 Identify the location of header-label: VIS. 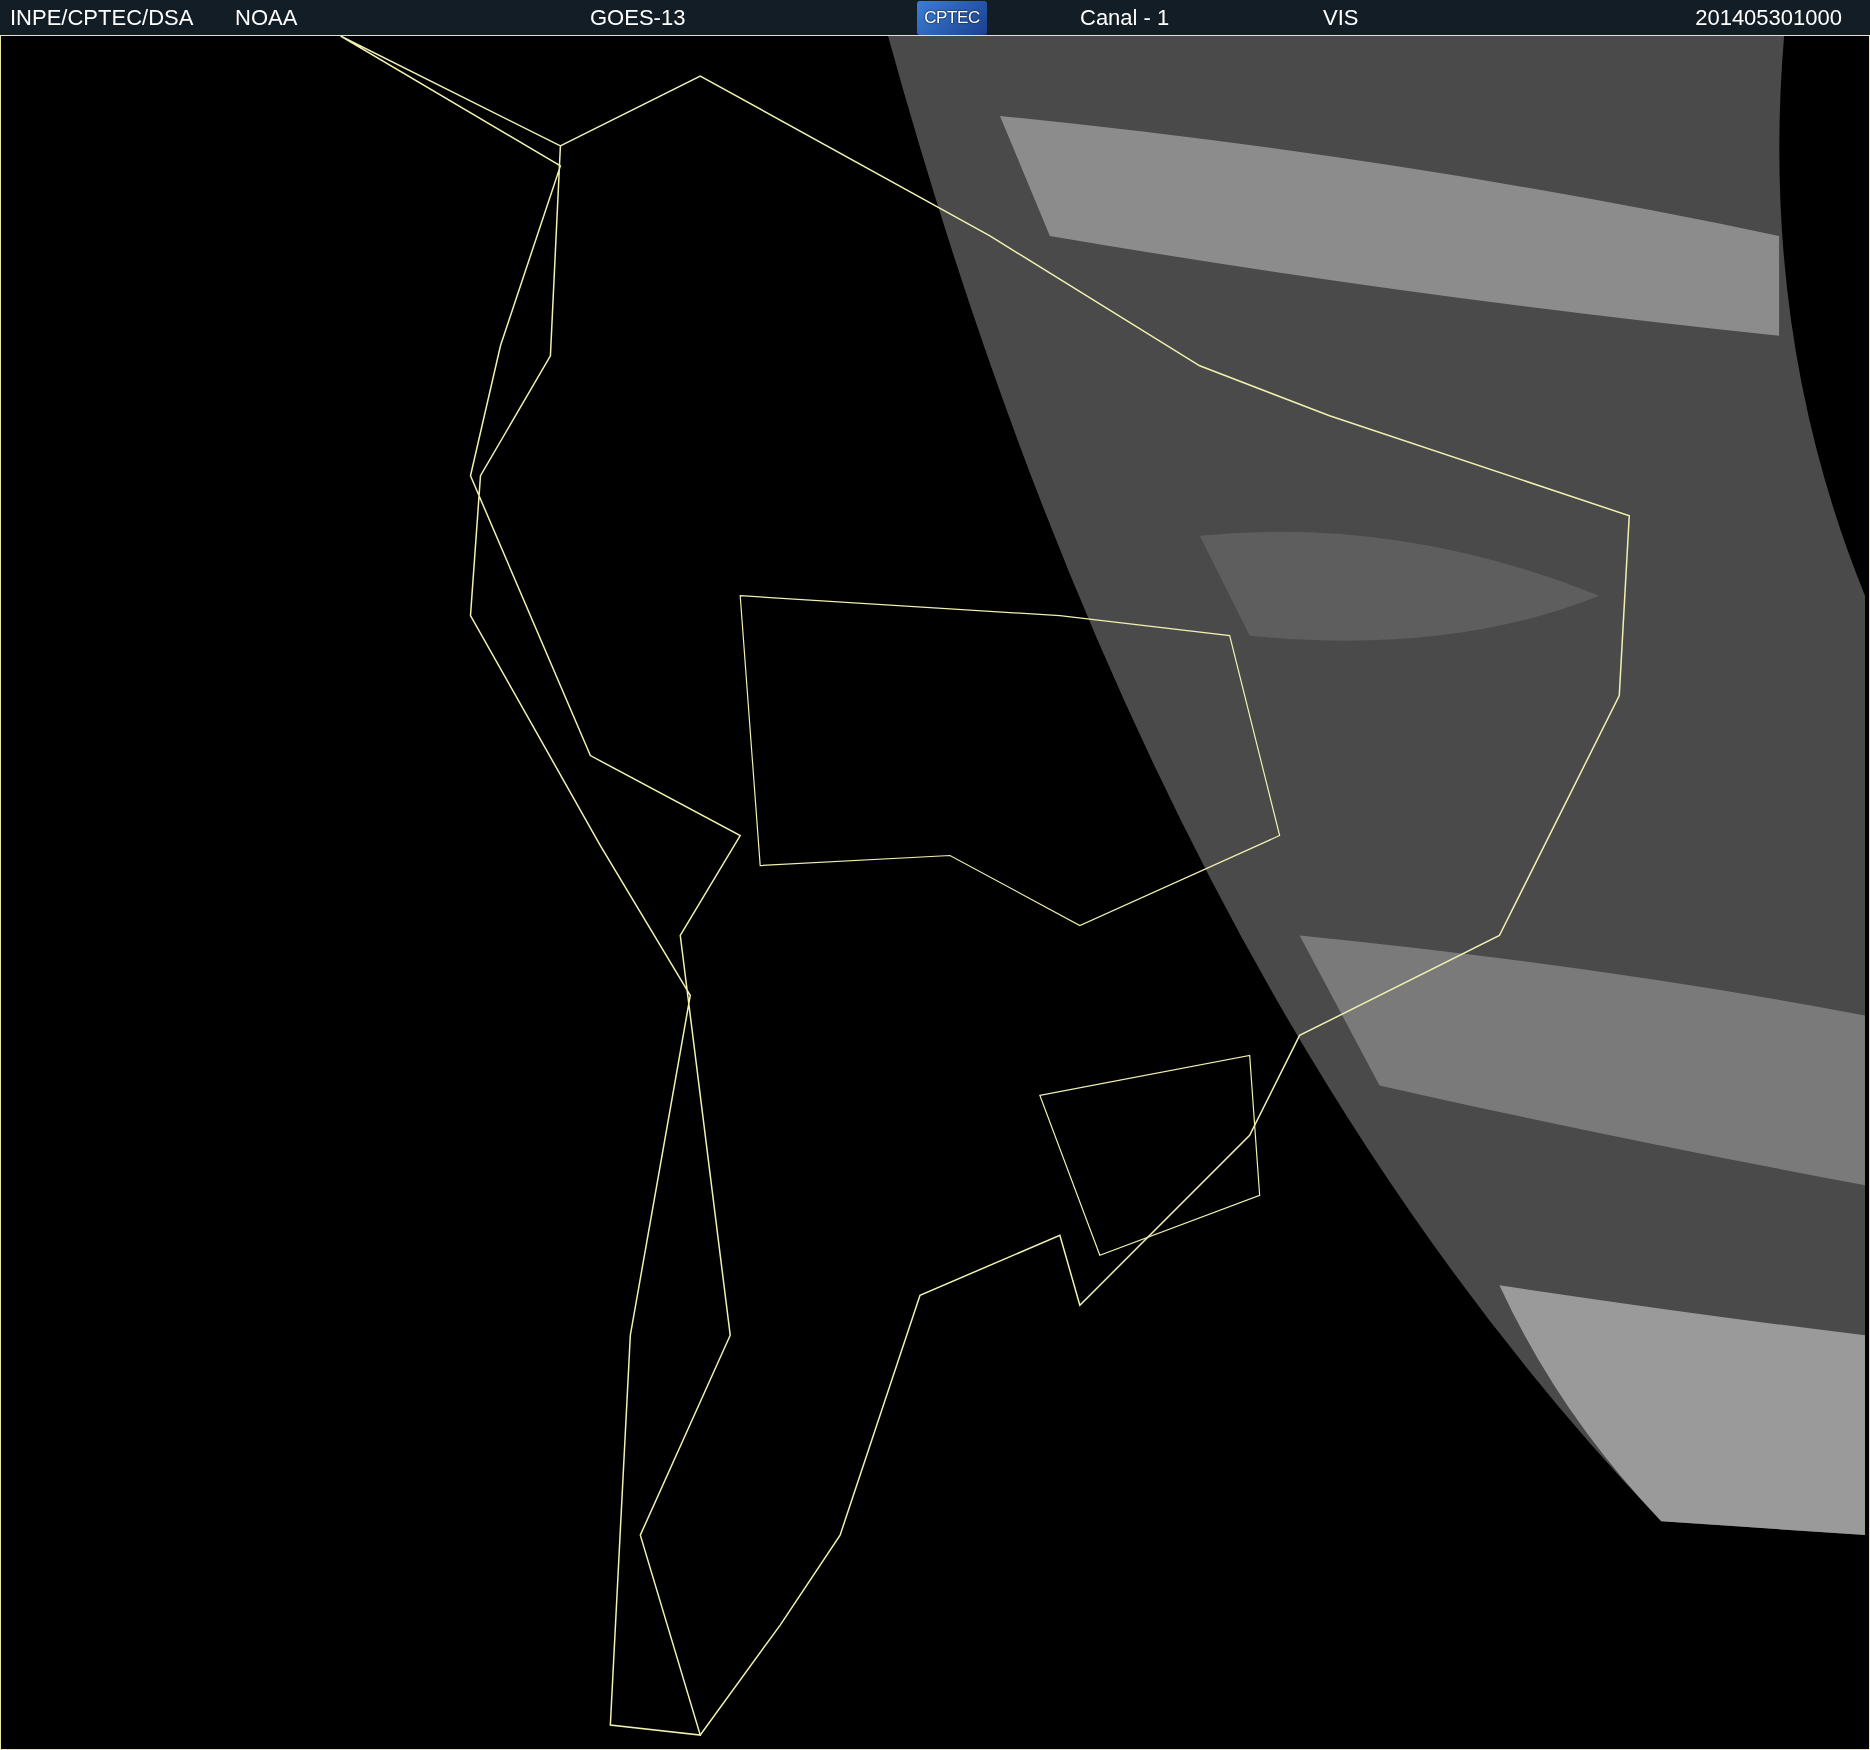
(1341, 17).